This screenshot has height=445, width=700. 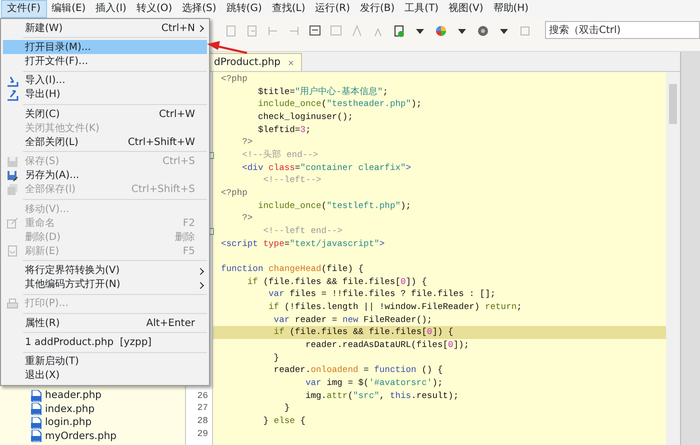 I want to click on tree-item: login.php, so click(x=107, y=423).